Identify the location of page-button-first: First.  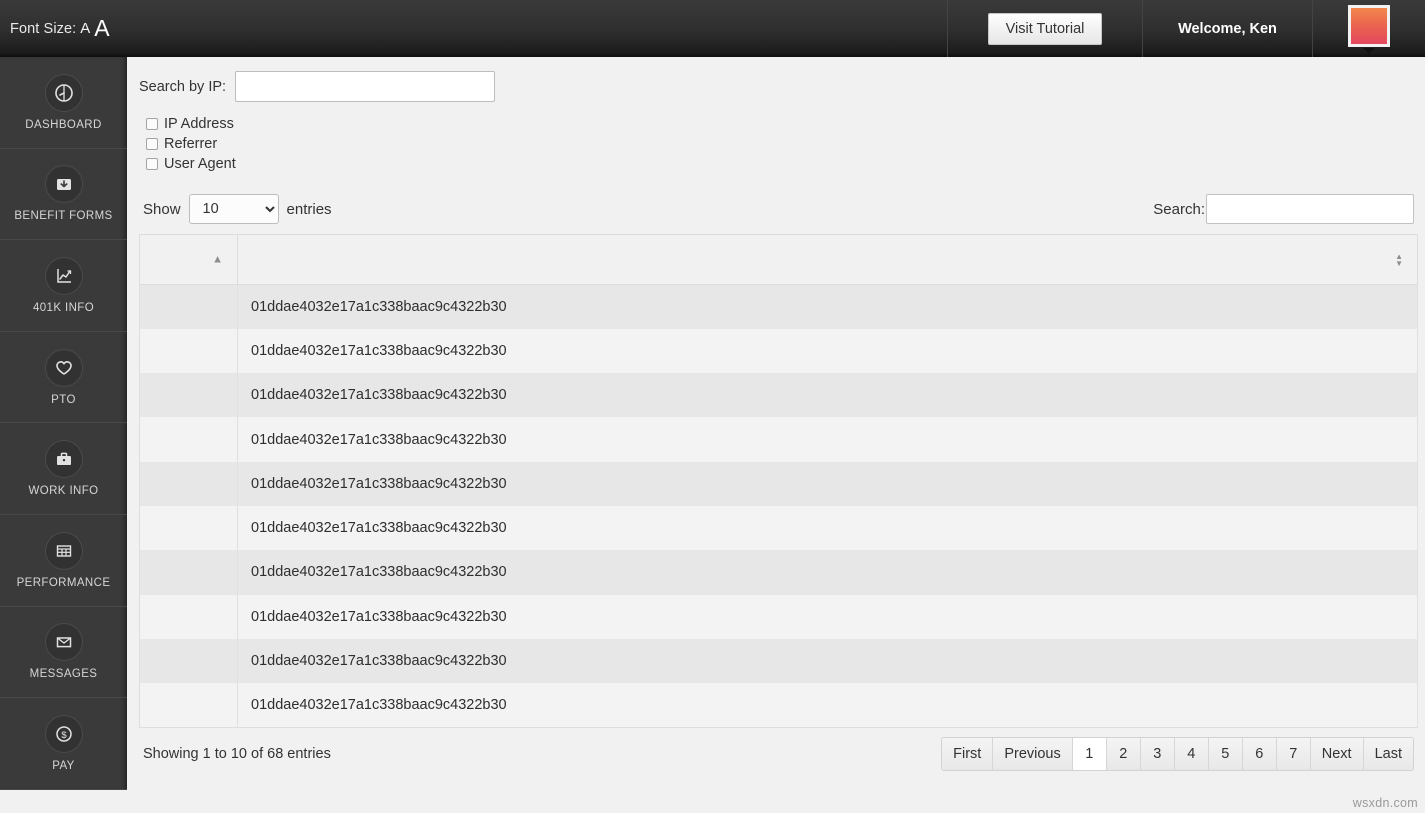
(968, 753).